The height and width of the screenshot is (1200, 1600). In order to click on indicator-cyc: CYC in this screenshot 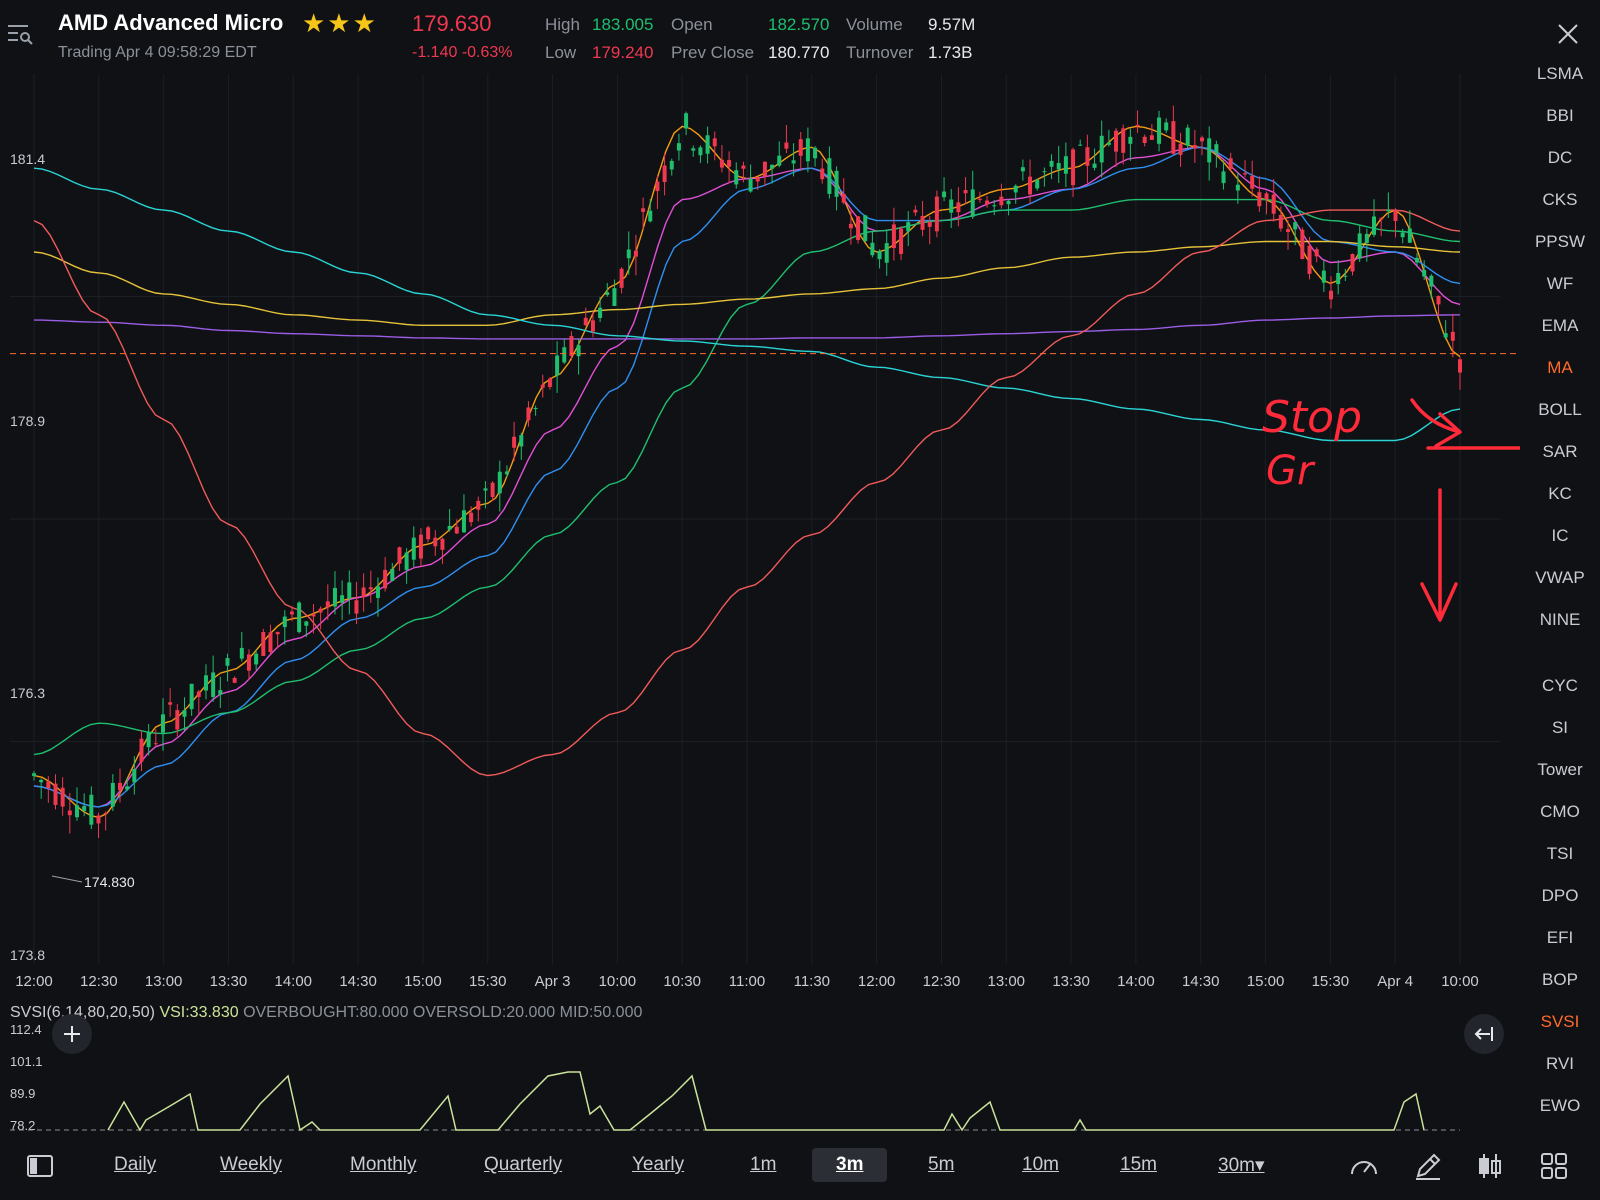, I will do `click(1560, 686)`.